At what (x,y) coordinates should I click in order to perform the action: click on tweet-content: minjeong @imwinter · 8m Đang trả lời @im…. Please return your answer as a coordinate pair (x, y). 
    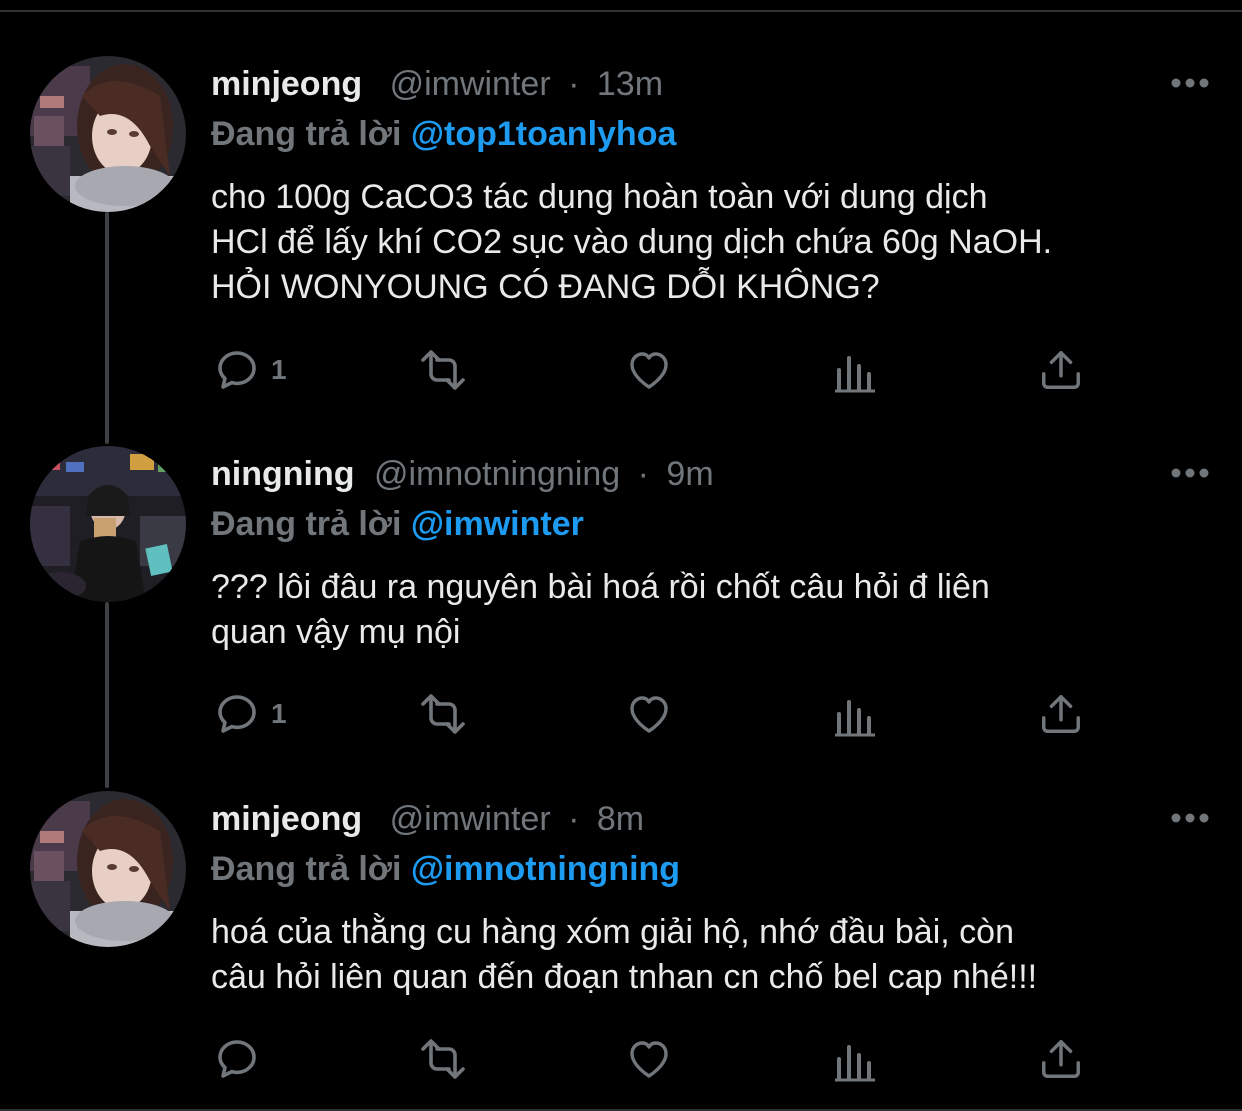
    Looking at the image, I should click on (706, 899).